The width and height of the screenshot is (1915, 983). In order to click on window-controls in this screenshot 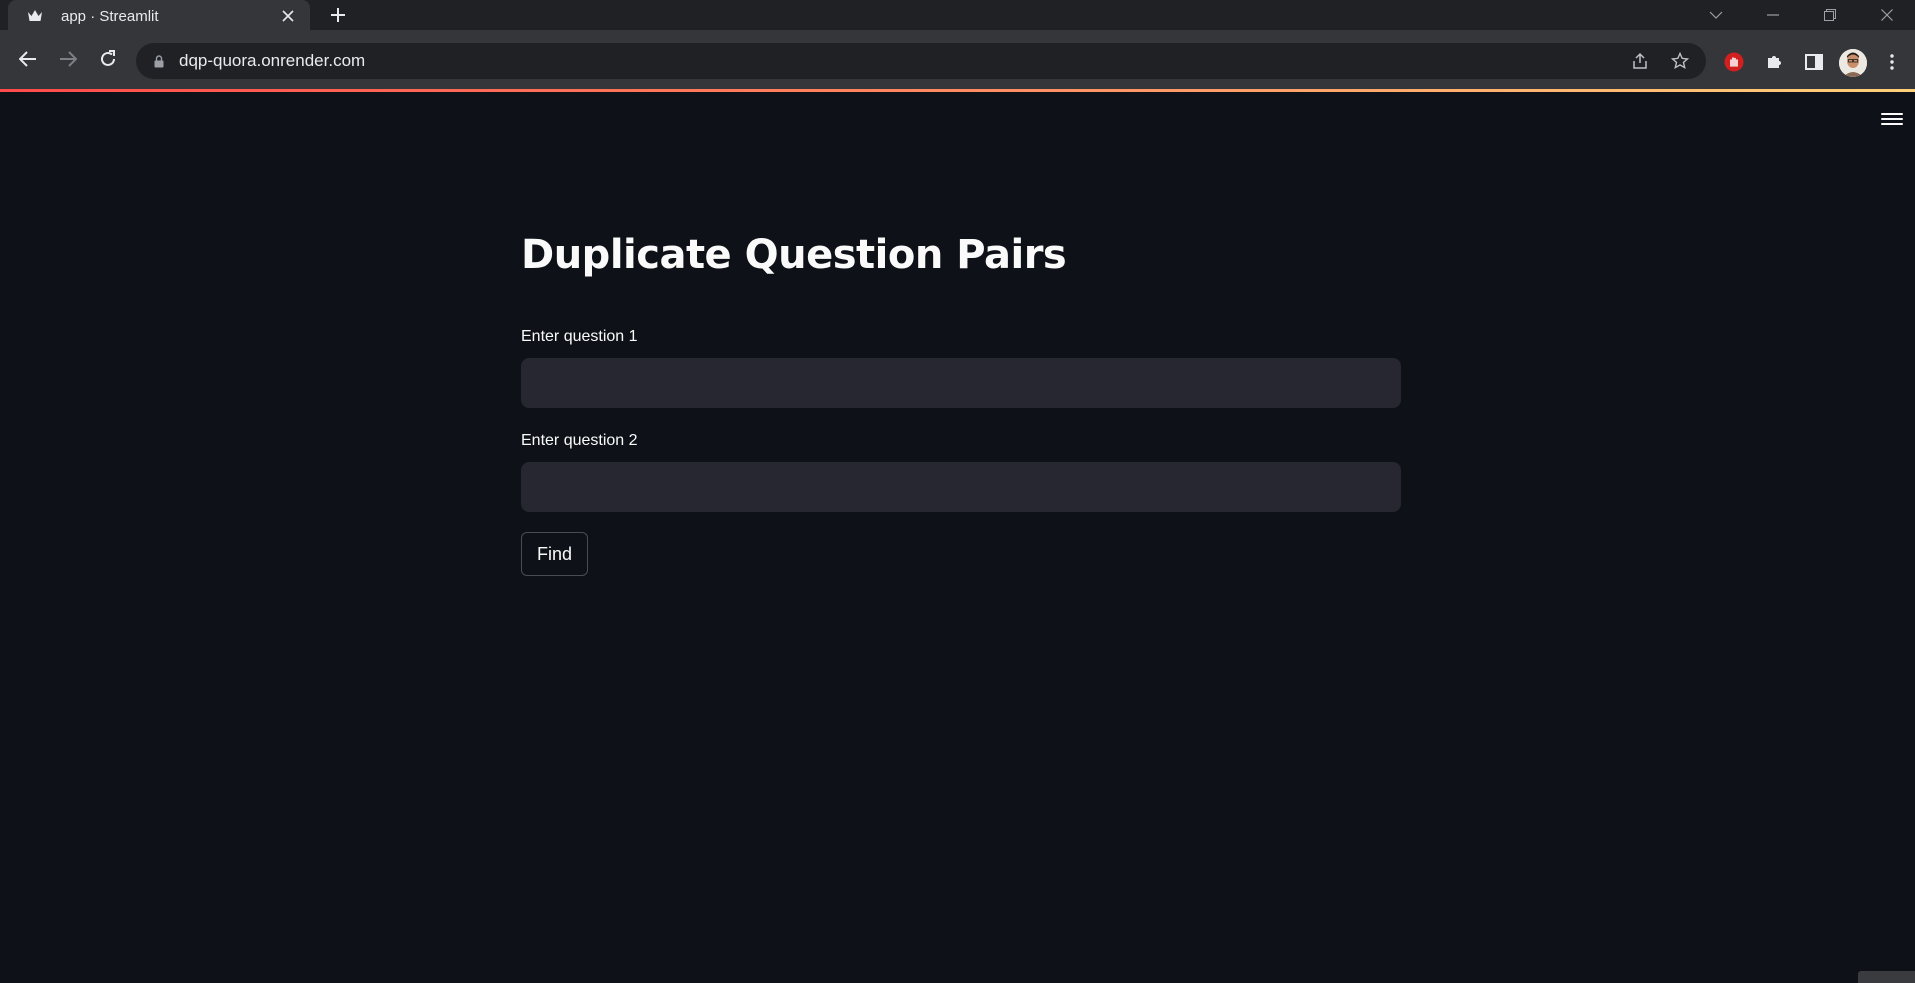, I will do `click(1801, 15)`.